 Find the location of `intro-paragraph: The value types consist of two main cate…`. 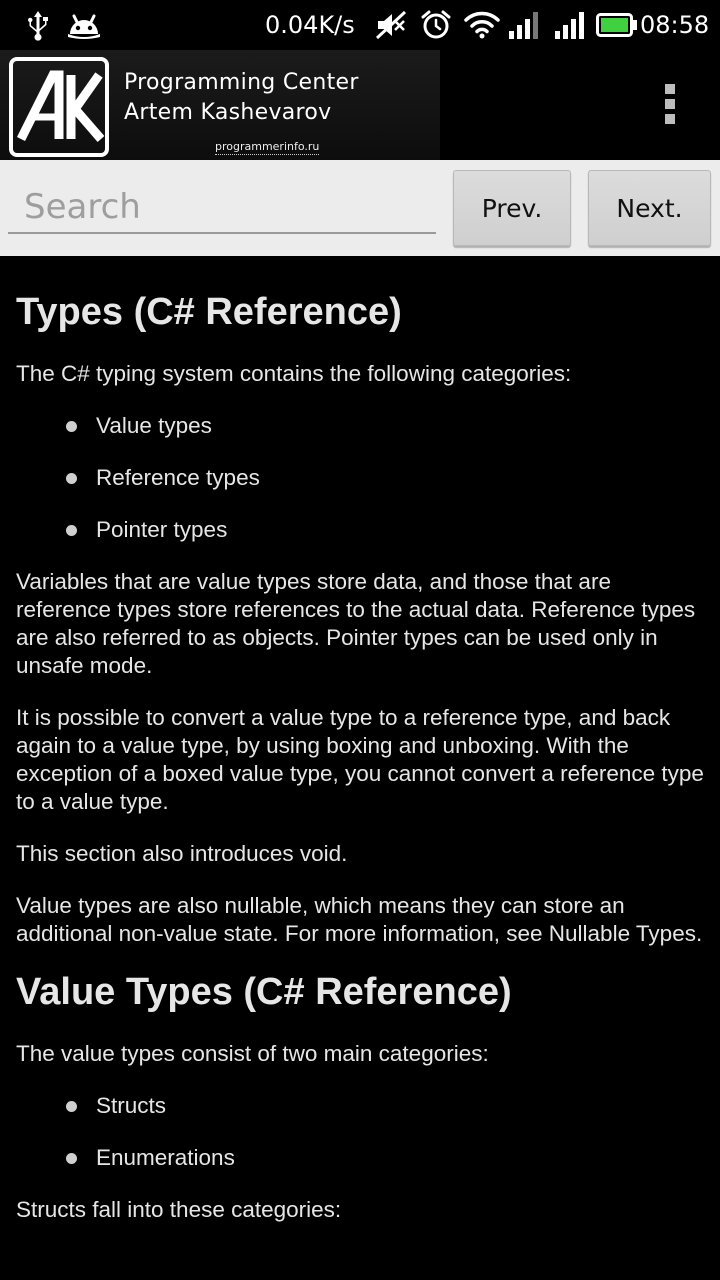

intro-paragraph: The value types consist of two main cate… is located at coordinates (252, 1053).